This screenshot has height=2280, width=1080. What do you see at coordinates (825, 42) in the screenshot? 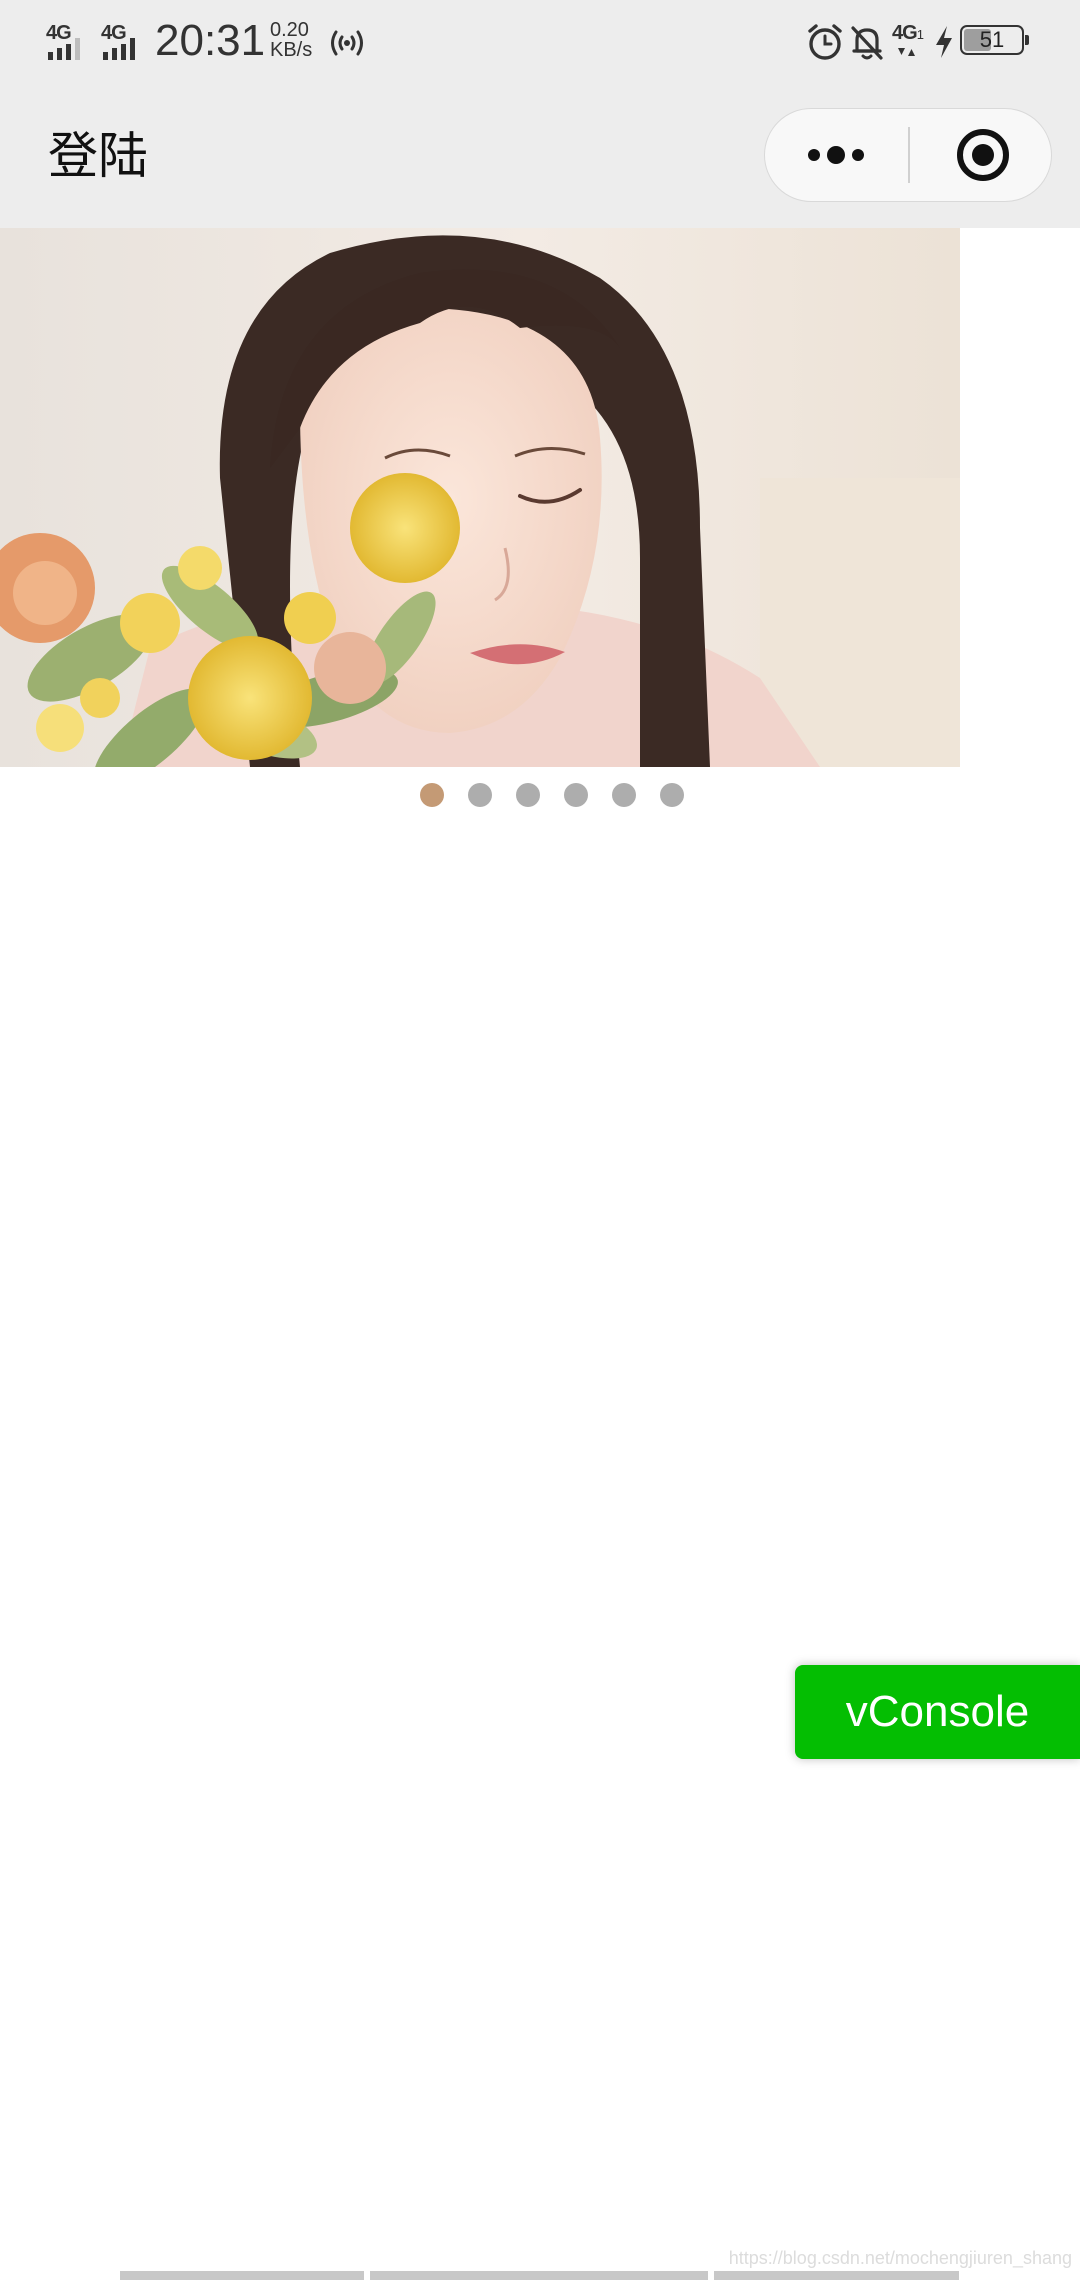
I see `alarm-icon` at bounding box center [825, 42].